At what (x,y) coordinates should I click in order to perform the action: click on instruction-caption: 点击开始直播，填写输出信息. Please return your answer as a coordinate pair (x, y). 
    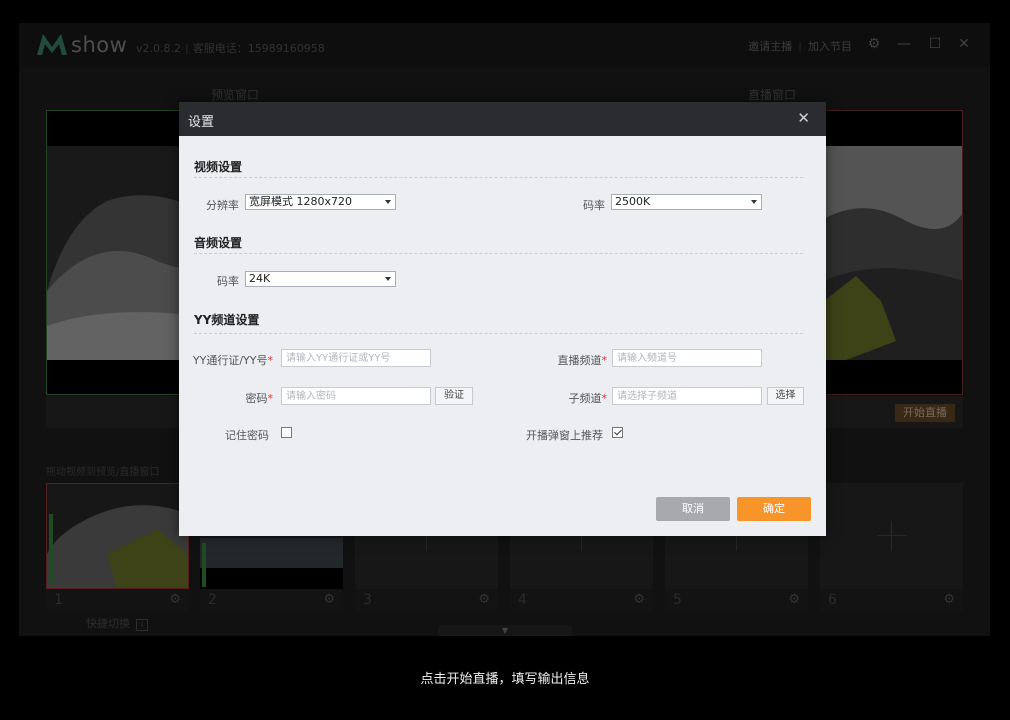
    Looking at the image, I should click on (505, 679).